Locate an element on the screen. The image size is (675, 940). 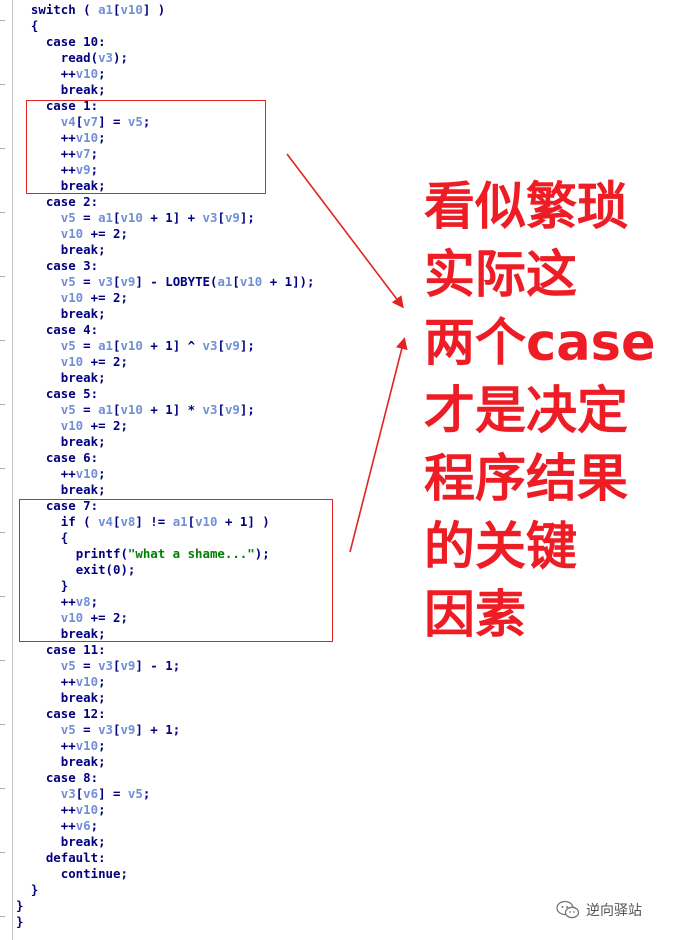
code-line: case 5: is located at coordinates (165, 394).